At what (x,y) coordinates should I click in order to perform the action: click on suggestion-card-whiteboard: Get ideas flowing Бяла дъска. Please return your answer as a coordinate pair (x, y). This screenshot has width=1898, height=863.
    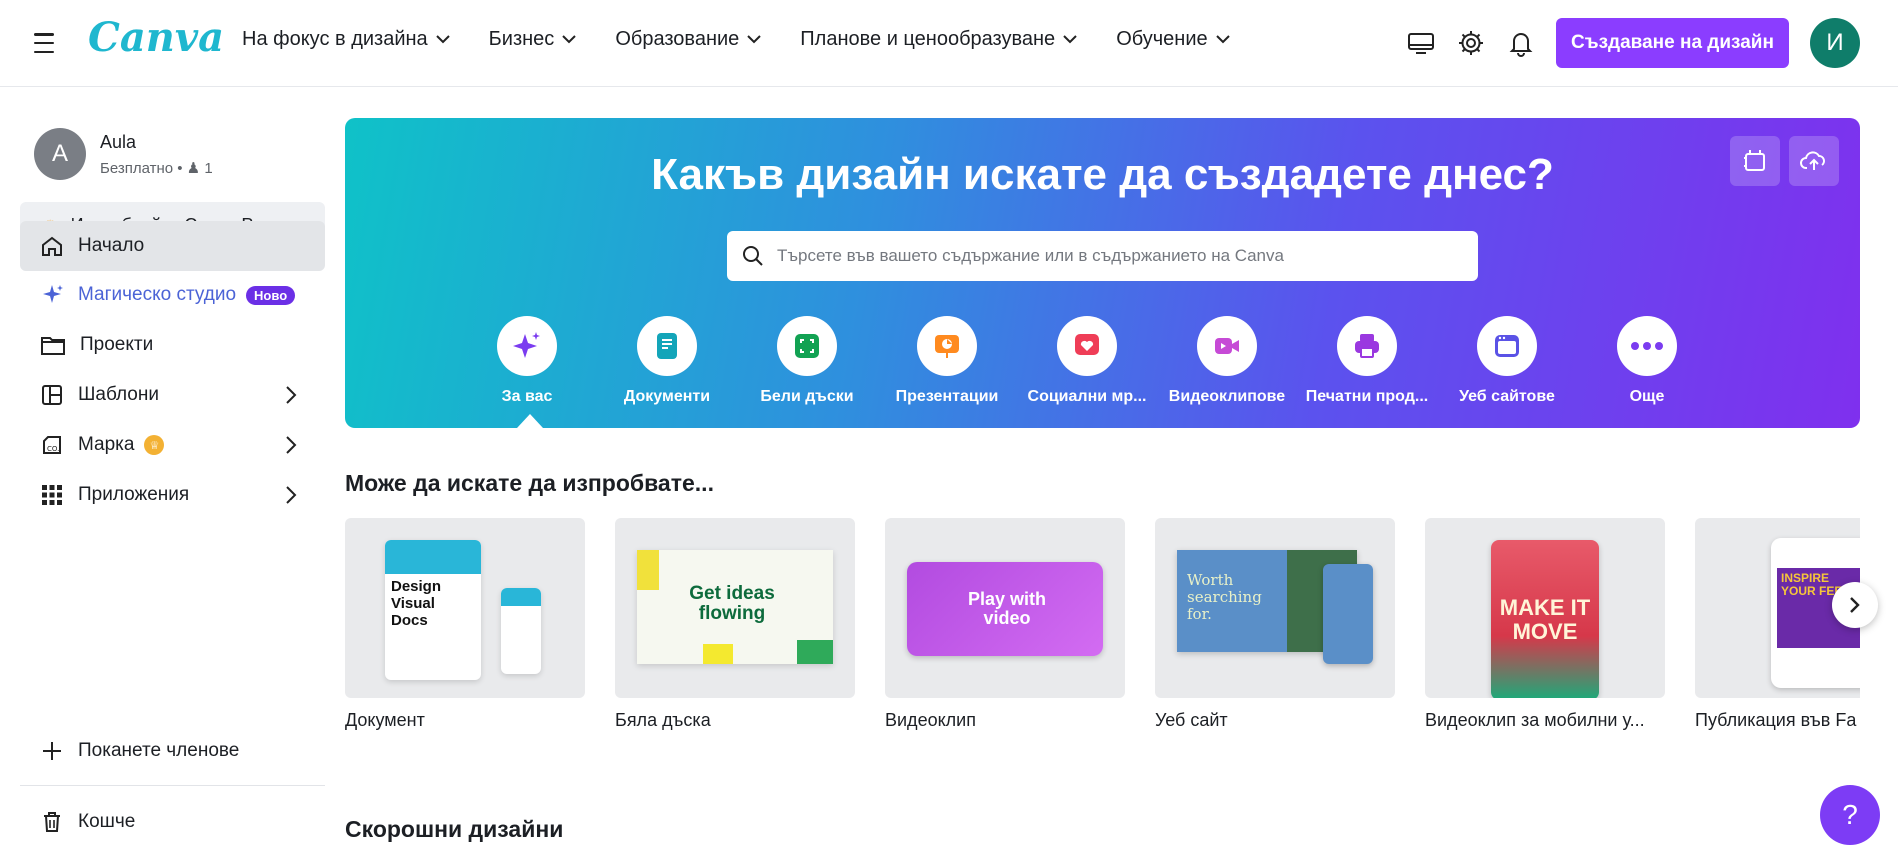
    Looking at the image, I should click on (735, 624).